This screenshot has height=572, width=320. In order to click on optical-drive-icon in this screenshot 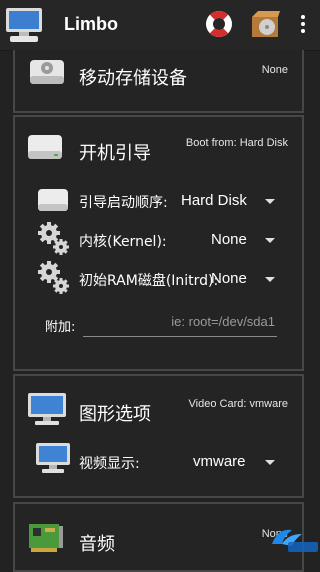, I will do `click(47, 72)`.